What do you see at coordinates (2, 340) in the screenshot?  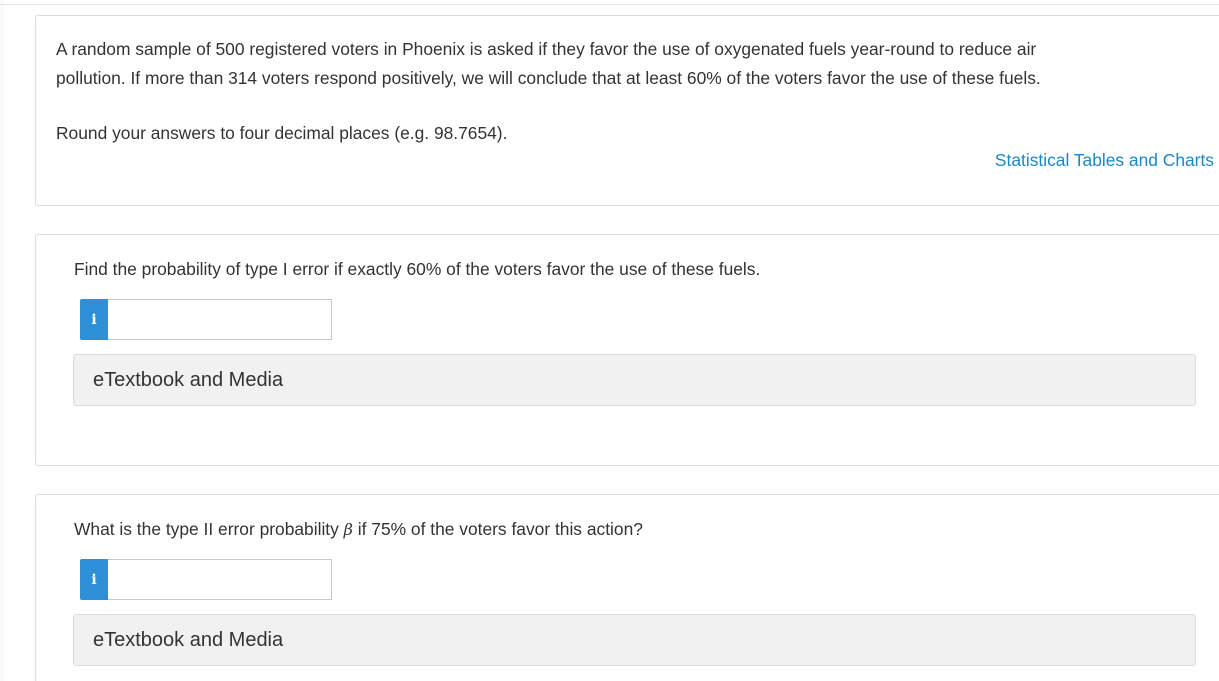 I see `left-edge` at bounding box center [2, 340].